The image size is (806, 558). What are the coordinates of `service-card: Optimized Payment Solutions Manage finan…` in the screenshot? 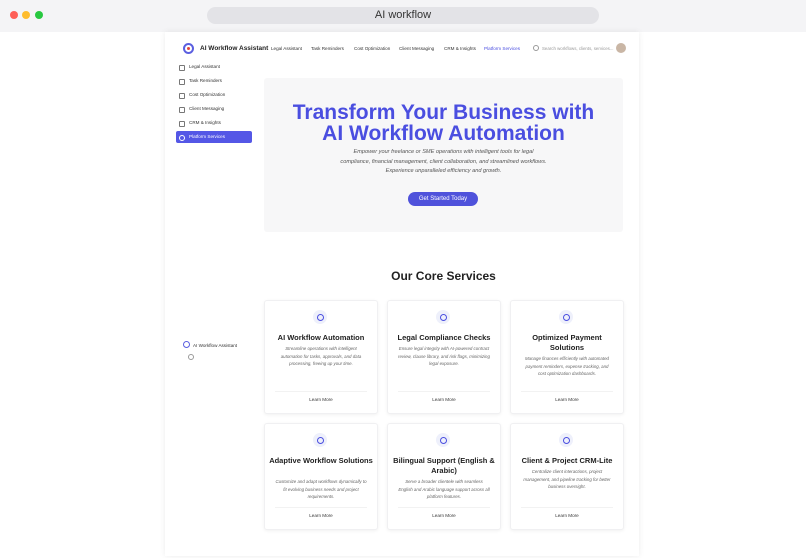 It's located at (567, 357).